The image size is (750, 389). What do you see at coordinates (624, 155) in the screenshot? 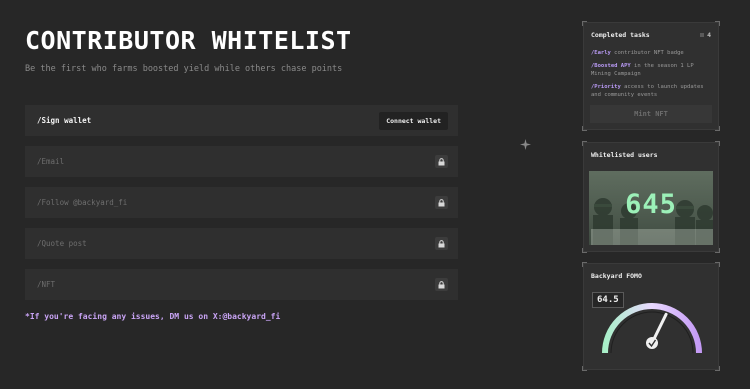
I see `whitelisted-users-title: Whitelisted users` at bounding box center [624, 155].